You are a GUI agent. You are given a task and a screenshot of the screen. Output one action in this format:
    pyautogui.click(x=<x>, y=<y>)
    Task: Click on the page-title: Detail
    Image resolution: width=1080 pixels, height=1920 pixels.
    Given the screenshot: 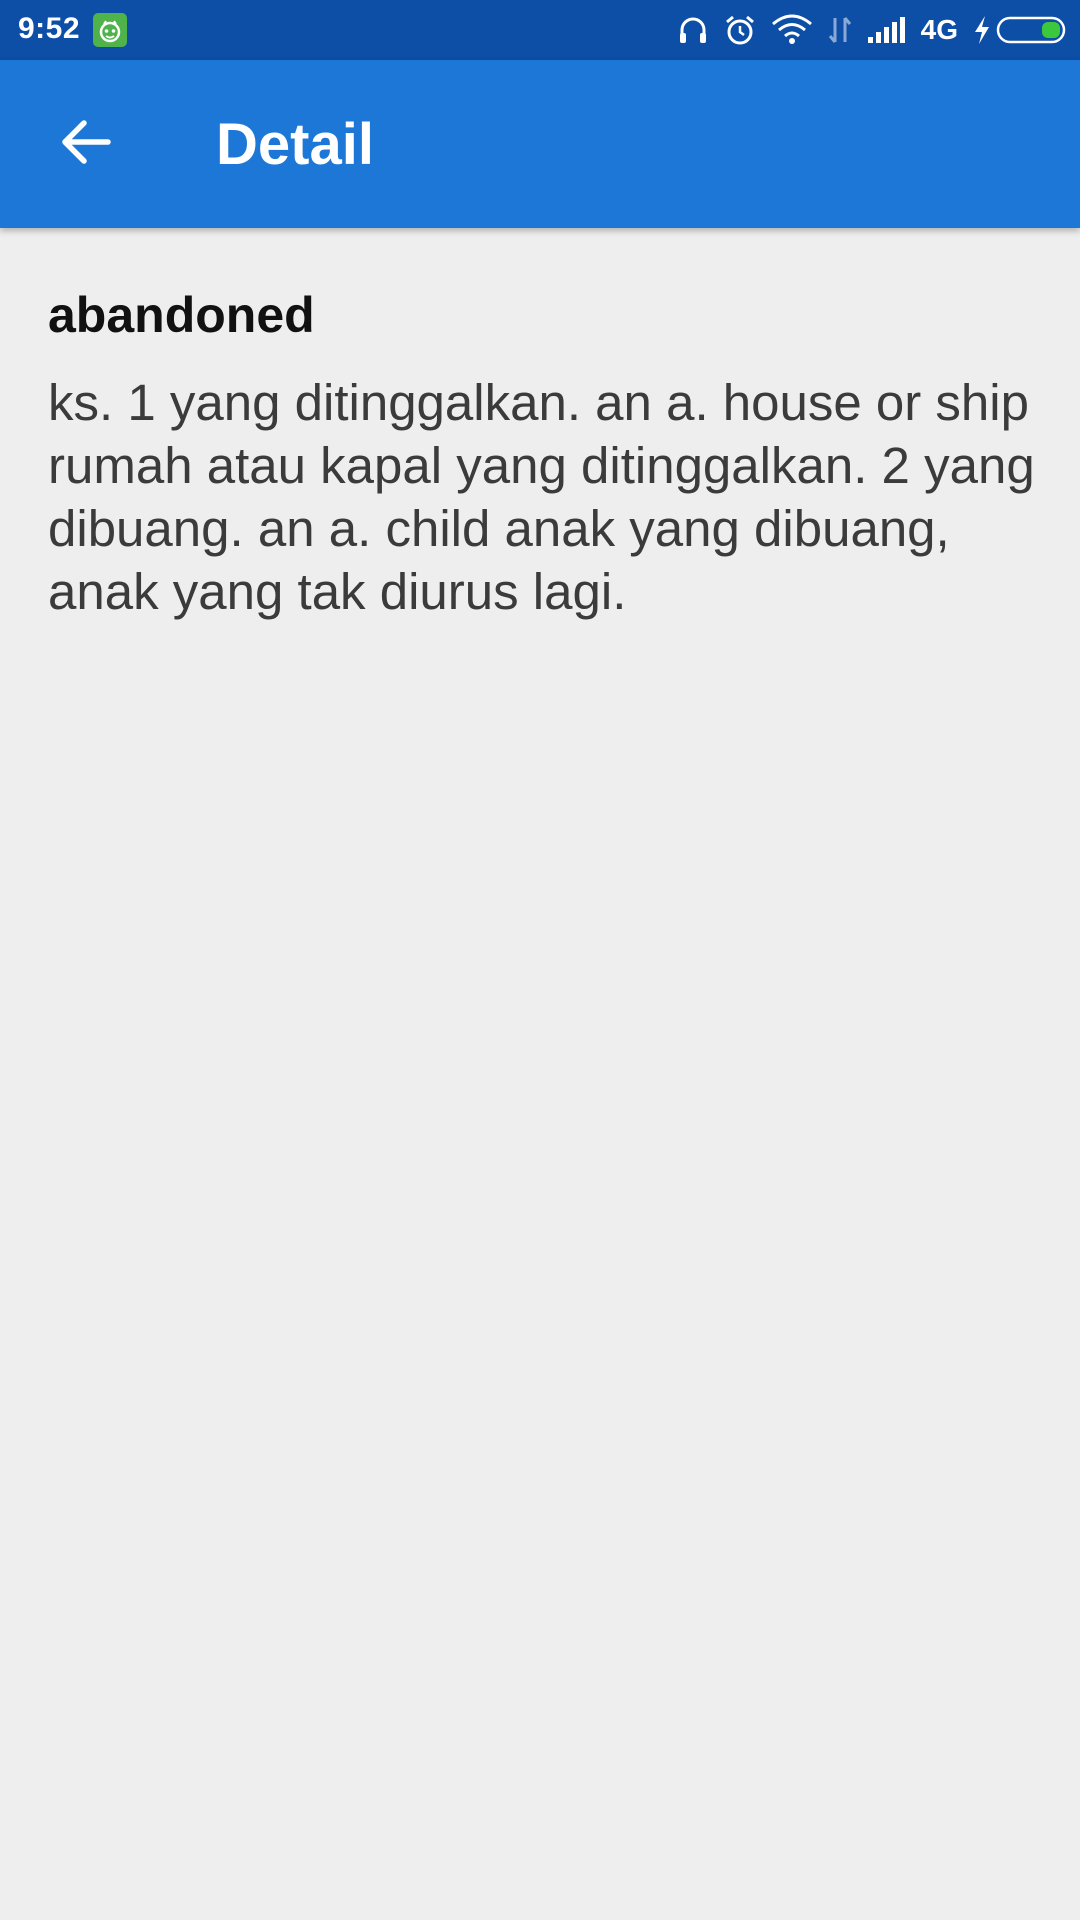 What is the action you would take?
    pyautogui.click(x=295, y=144)
    